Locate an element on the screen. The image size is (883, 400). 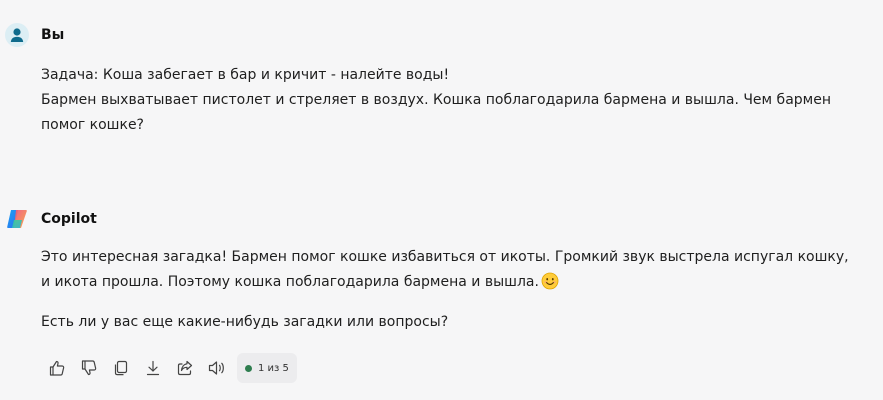
message-actions-bar: 1 из 5 is located at coordinates (169, 368).